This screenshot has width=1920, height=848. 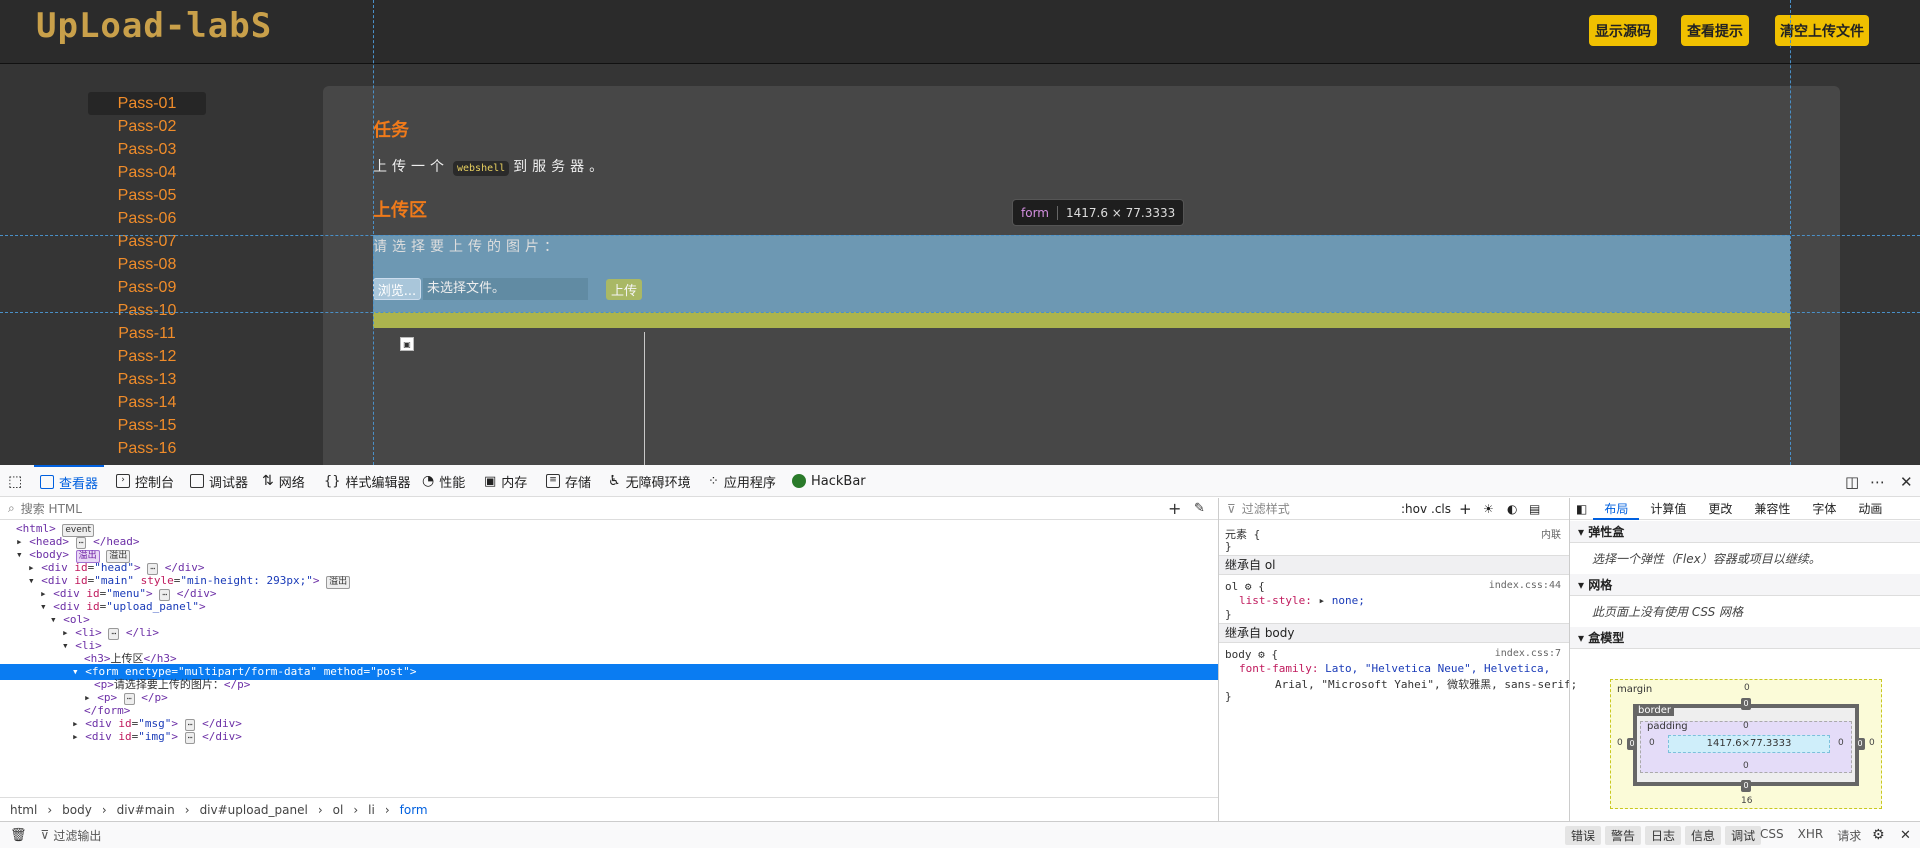 I want to click on file-name-display: 未选择文件。, so click(x=505, y=289).